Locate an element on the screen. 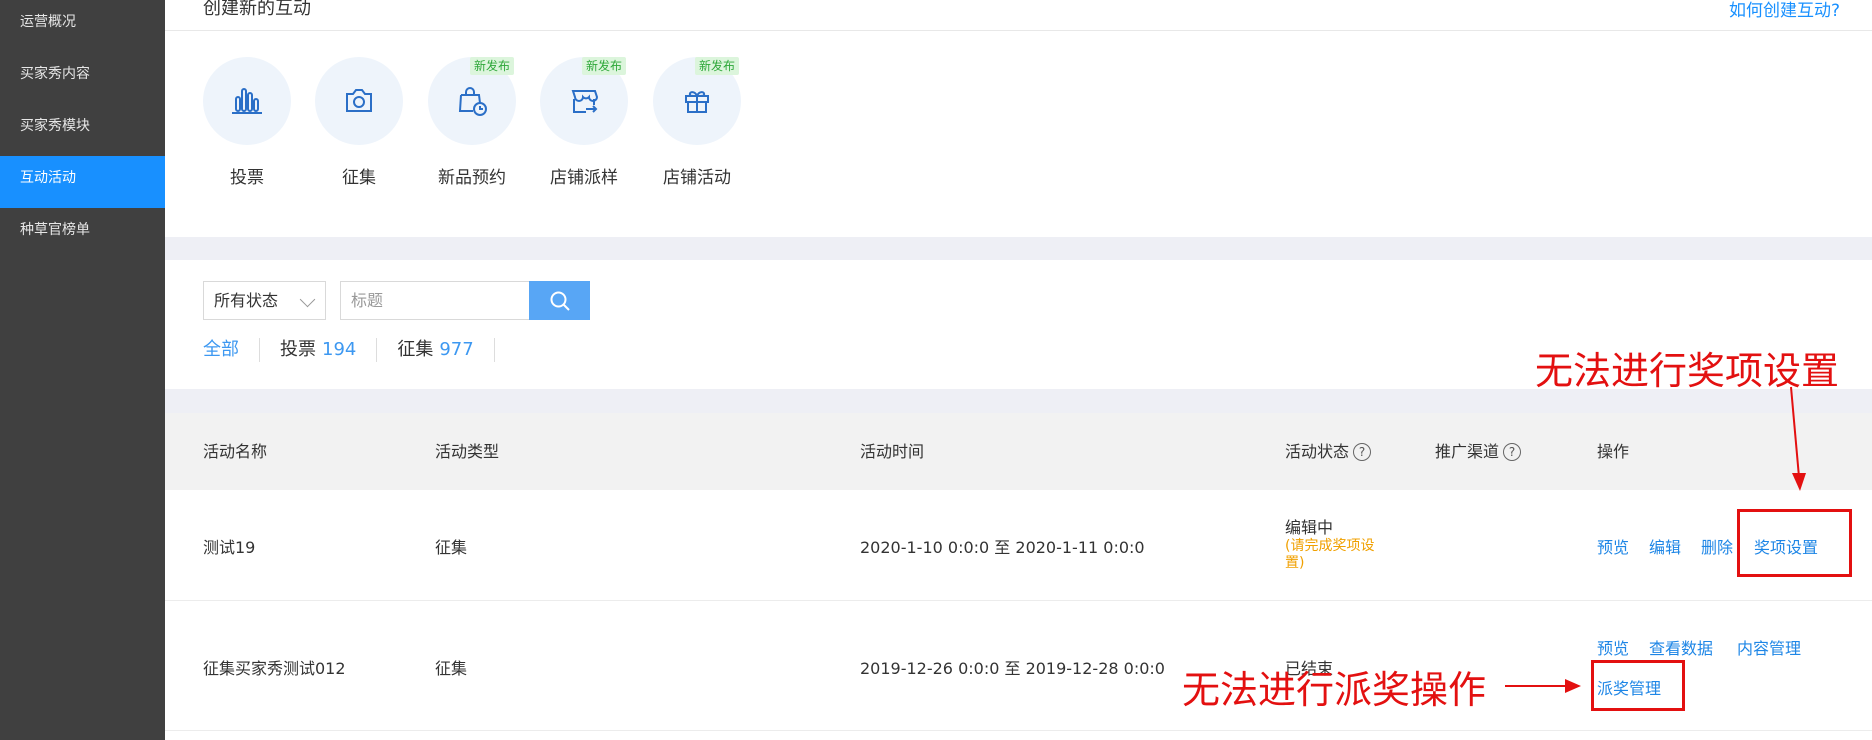  tab-count: 194 is located at coordinates (339, 349).